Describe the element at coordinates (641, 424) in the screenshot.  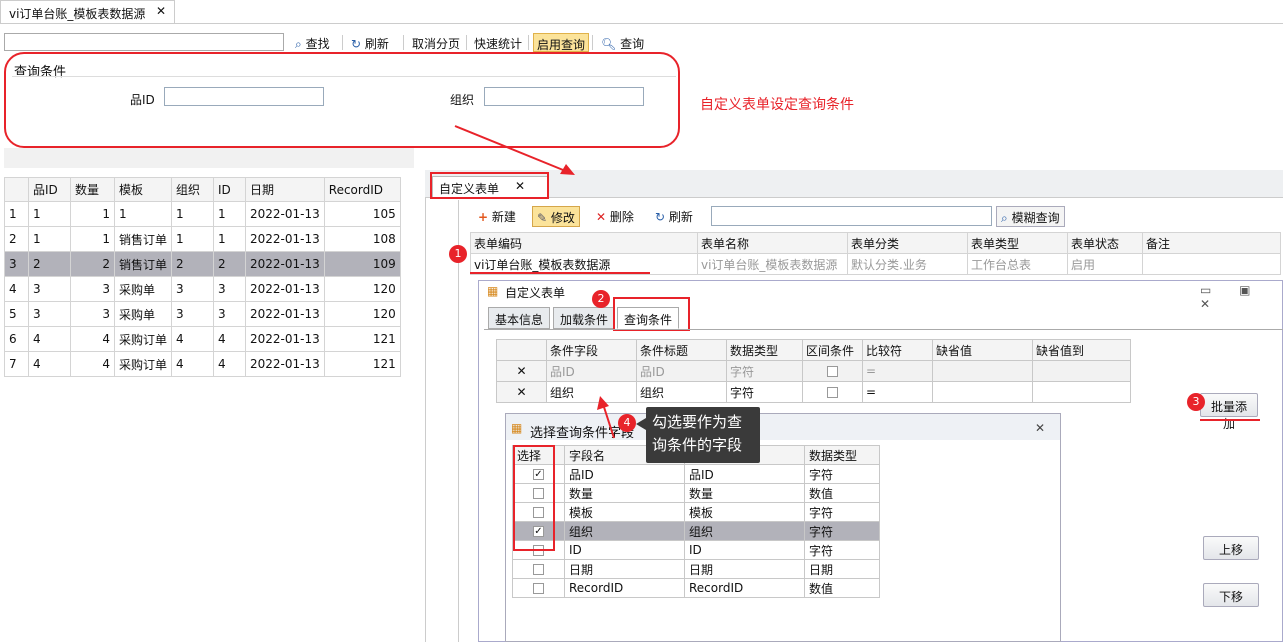
I see `tooltip-pointer` at that location.